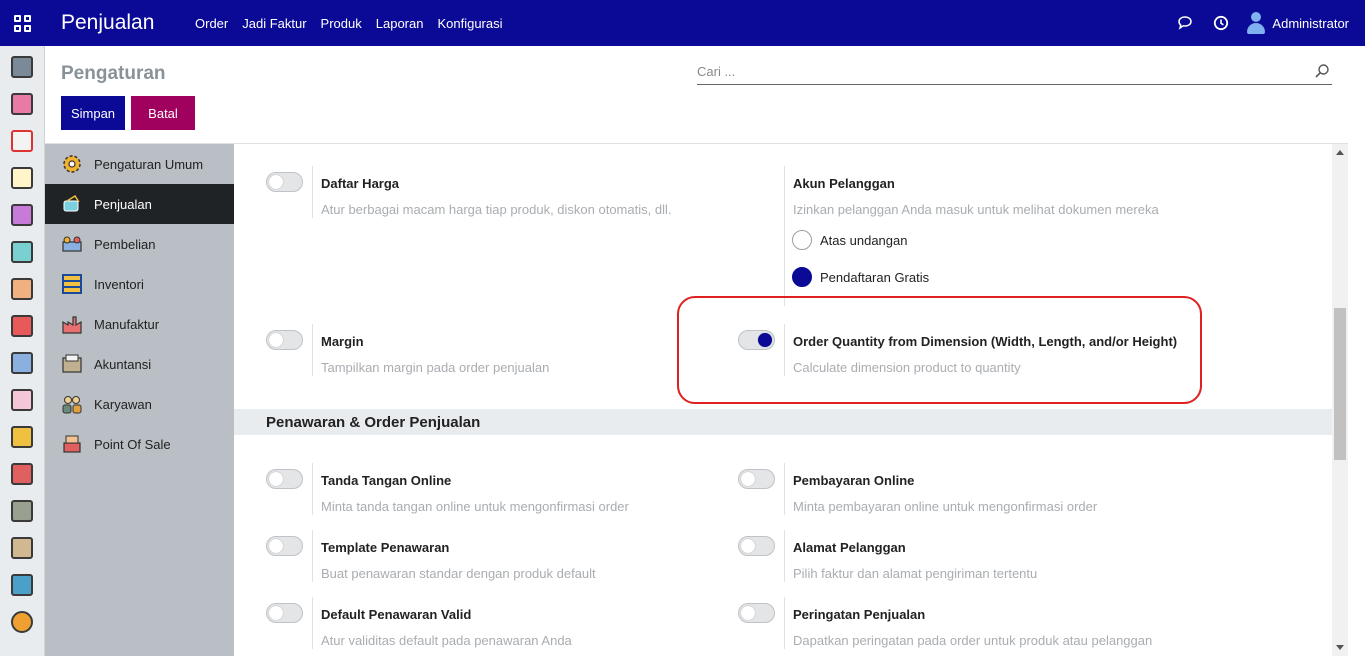 The image size is (1365, 656). I want to click on setting-title: Peringatan Penjualan, so click(859, 614).